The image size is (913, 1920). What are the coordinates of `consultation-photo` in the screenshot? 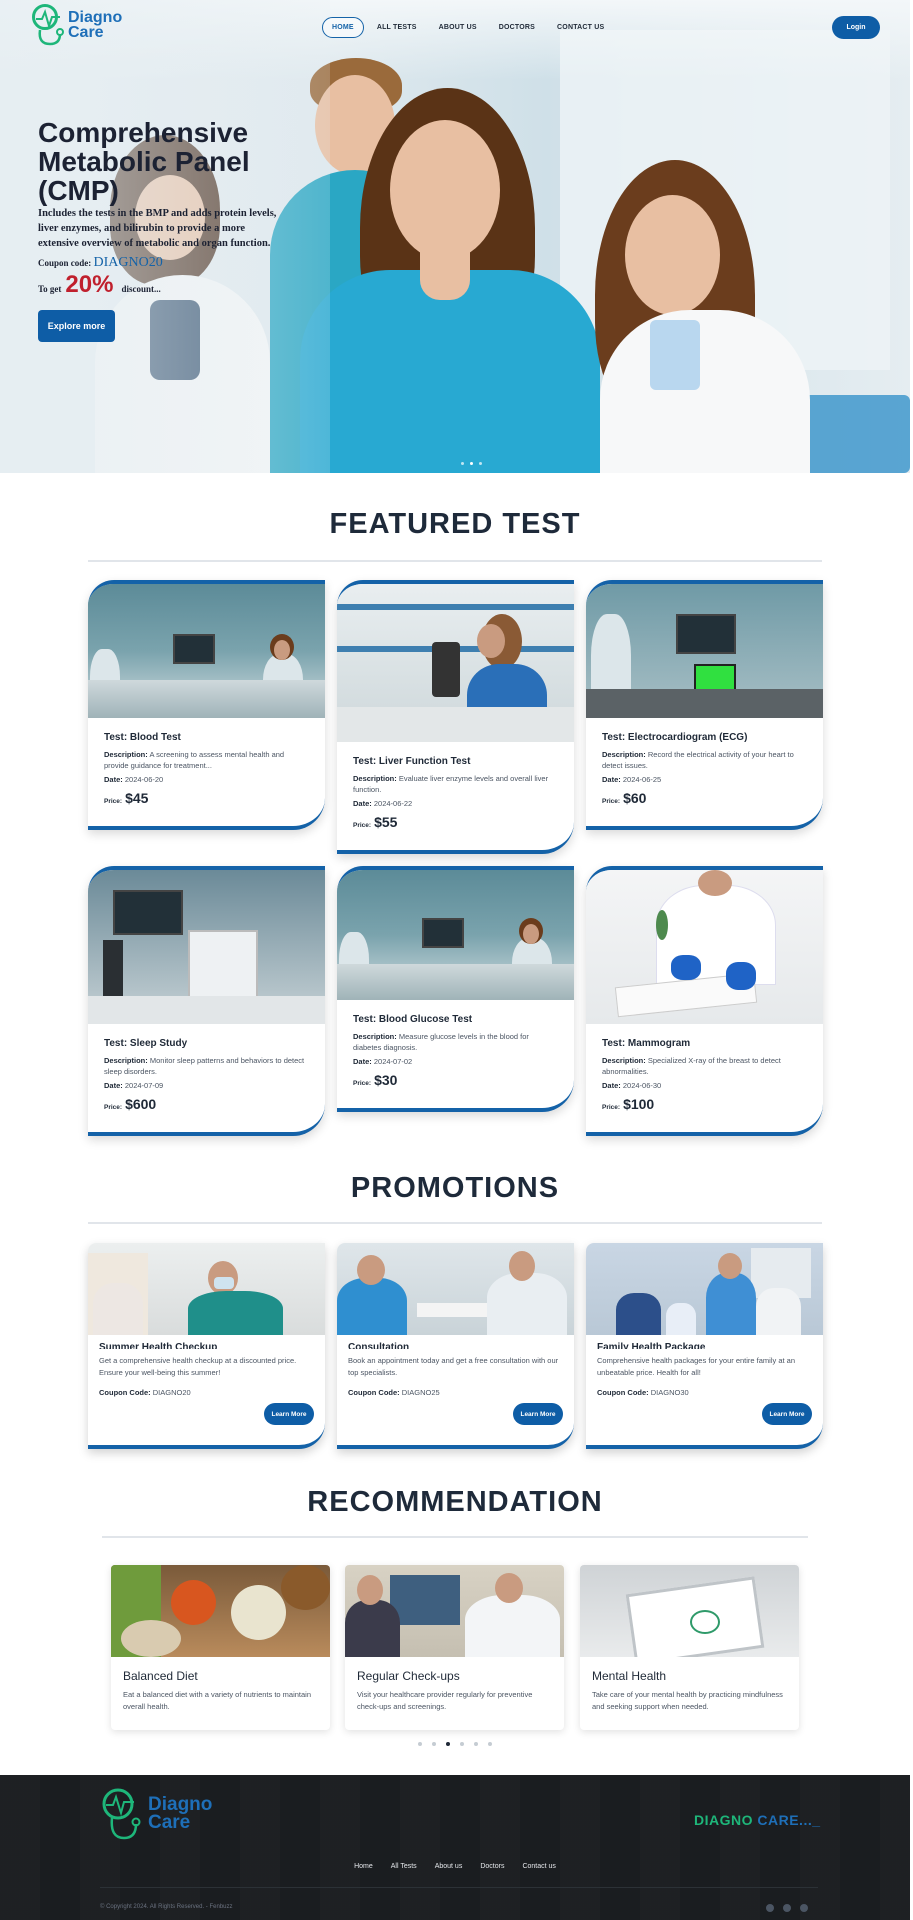 It's located at (455, 1289).